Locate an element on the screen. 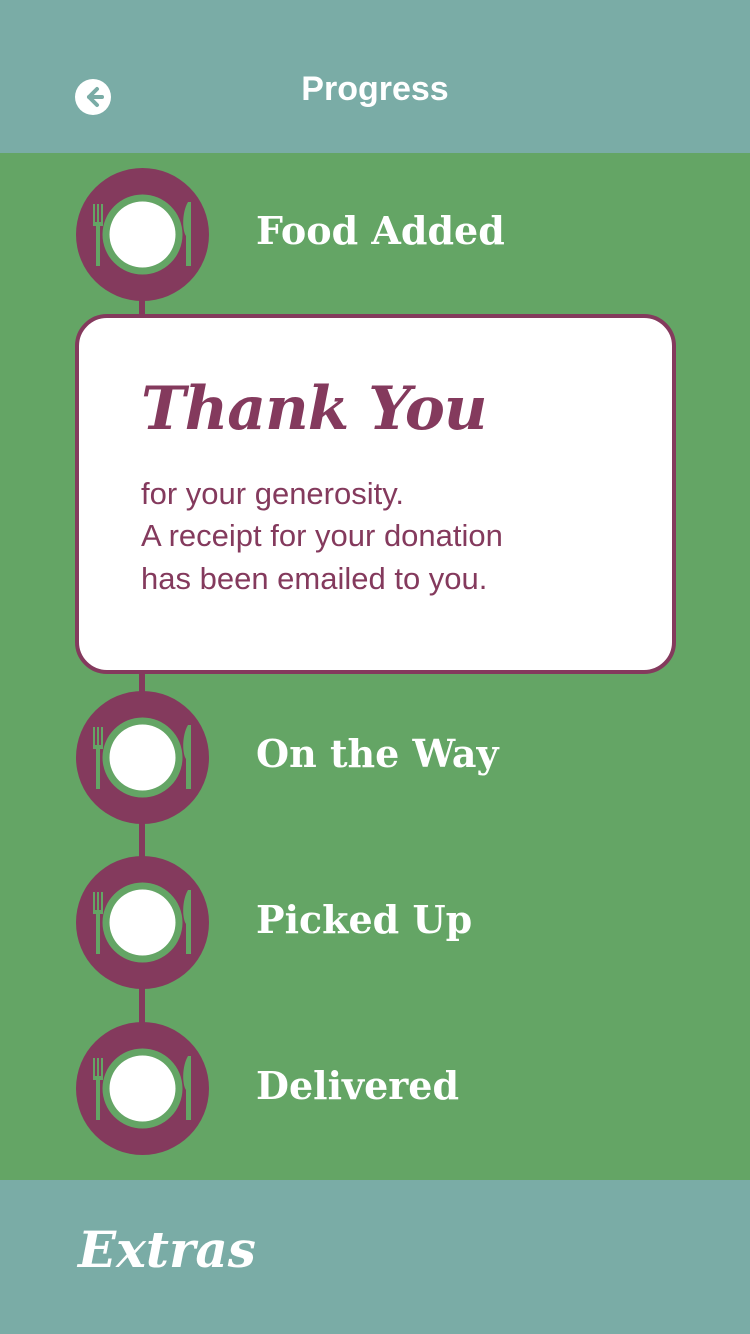  thank-you-heading: Thank You is located at coordinates (314, 409).